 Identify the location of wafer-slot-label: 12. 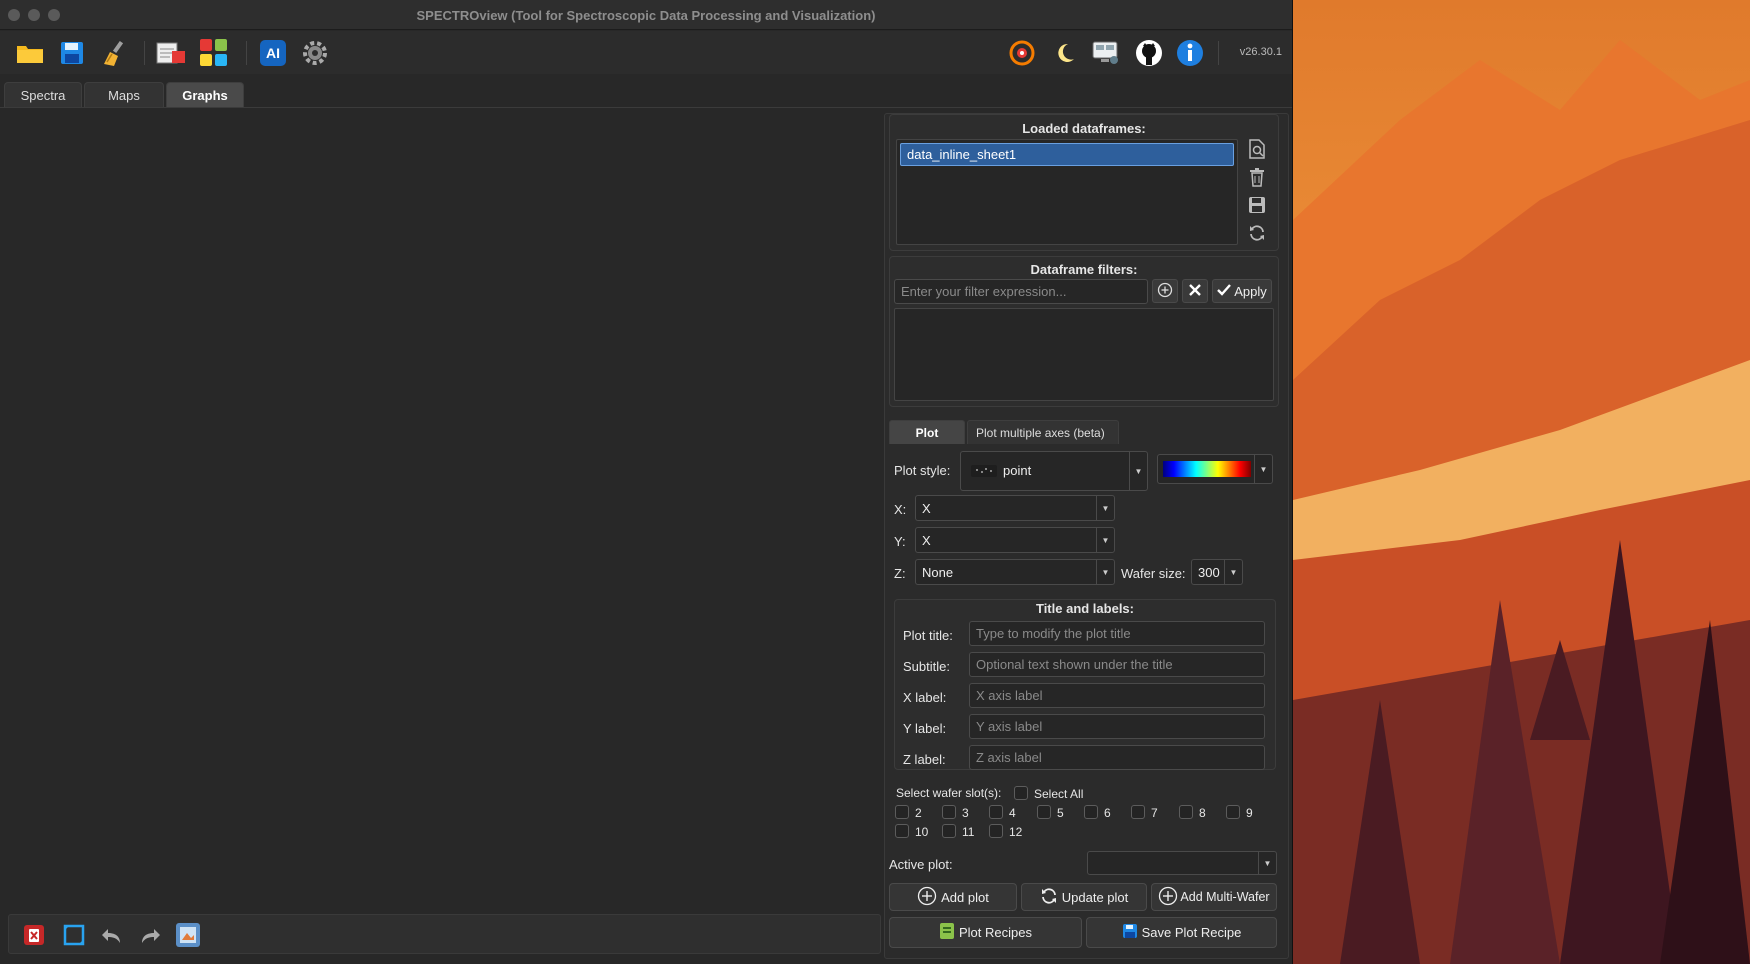
(1016, 832).